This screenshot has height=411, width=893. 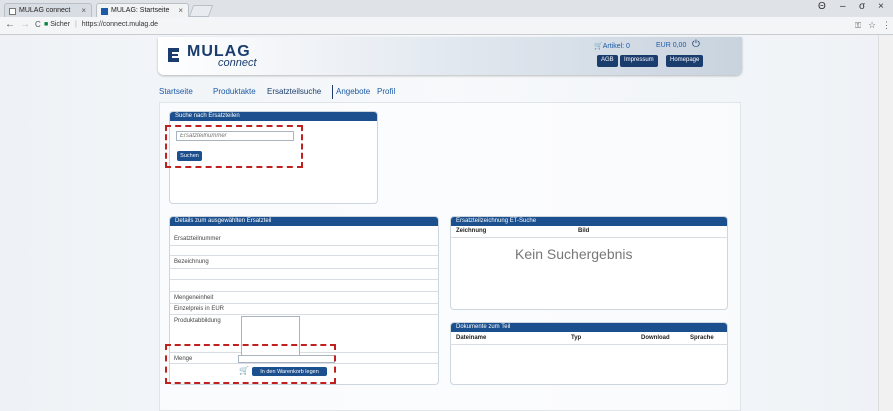 What do you see at coordinates (822, 6) in the screenshot?
I see `account-icon: Θ` at bounding box center [822, 6].